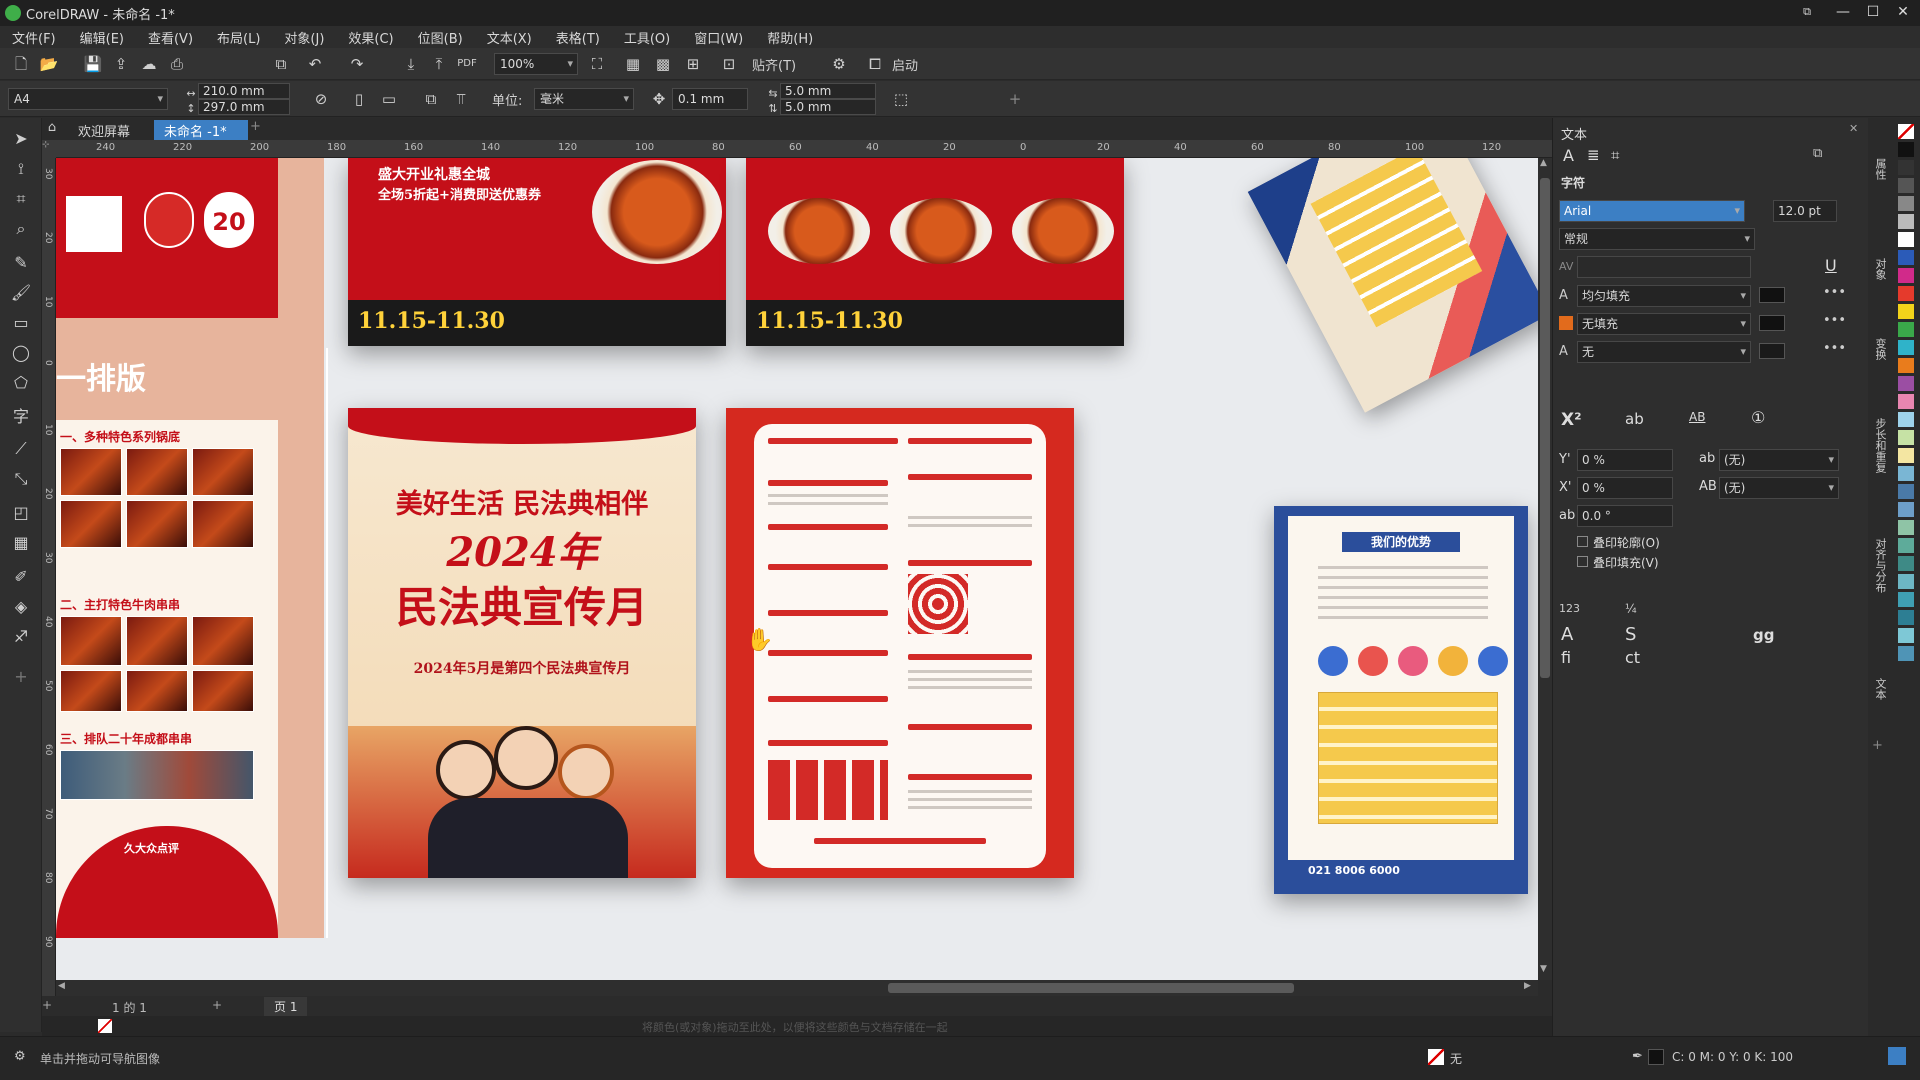 This screenshot has width=1920, height=1080. I want to click on dimension-tool-icon: ⟋, so click(21, 449).